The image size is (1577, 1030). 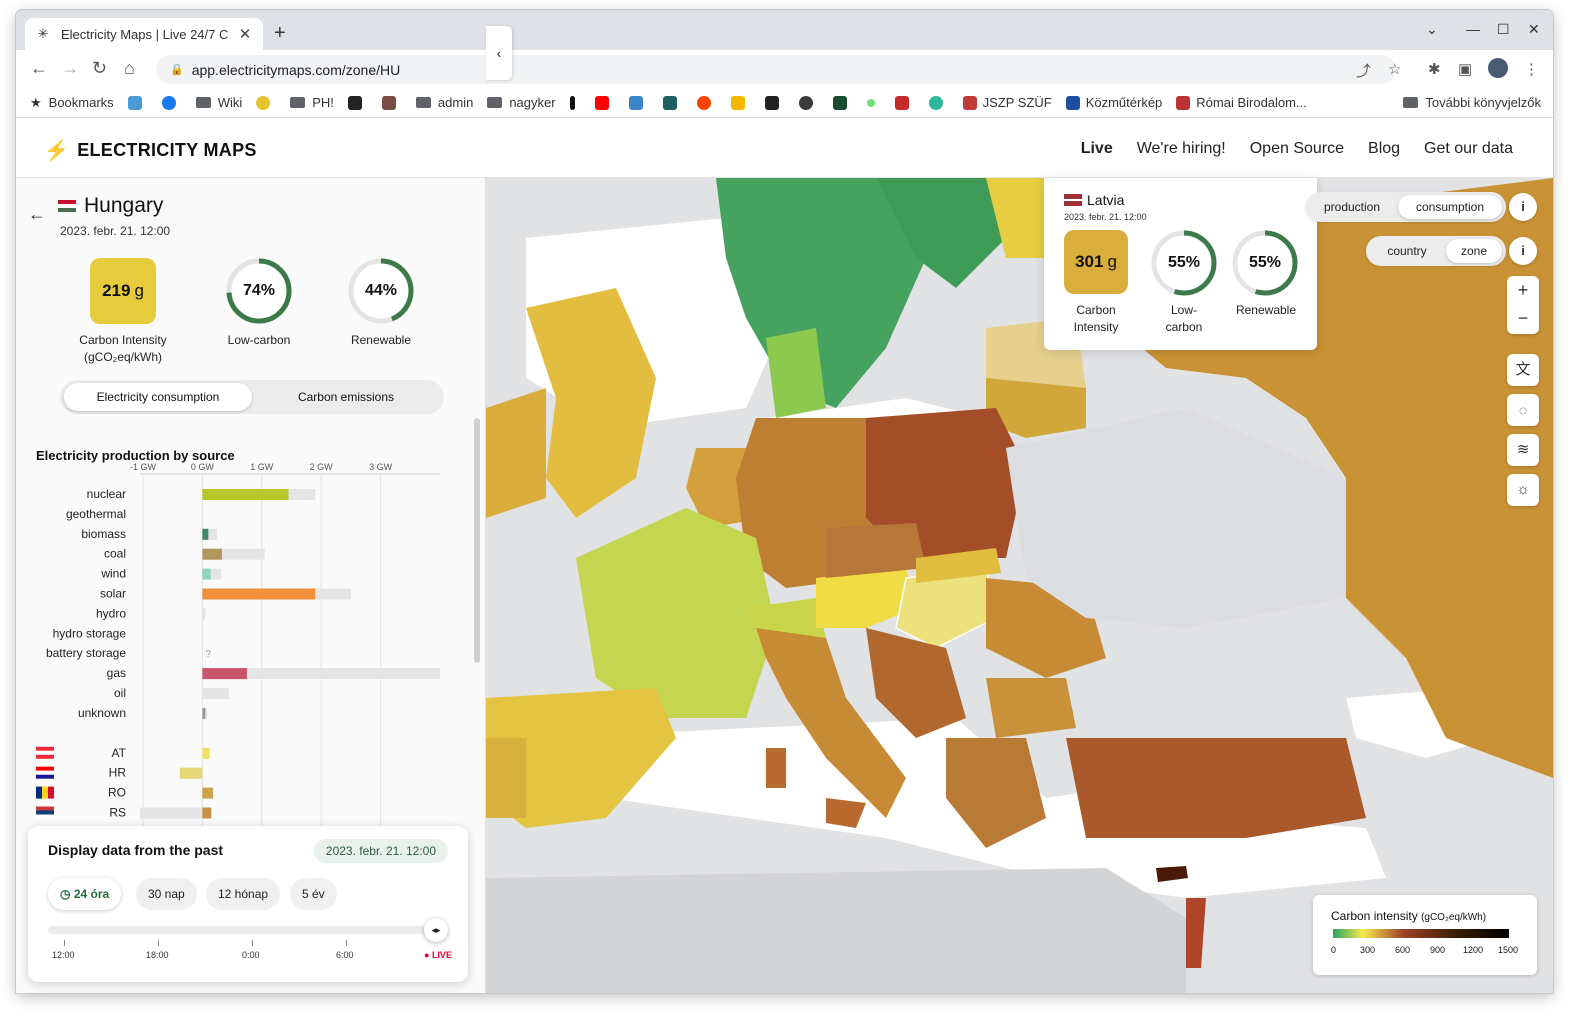 What do you see at coordinates (1523, 318) in the screenshot?
I see `zoom-out-button: −` at bounding box center [1523, 318].